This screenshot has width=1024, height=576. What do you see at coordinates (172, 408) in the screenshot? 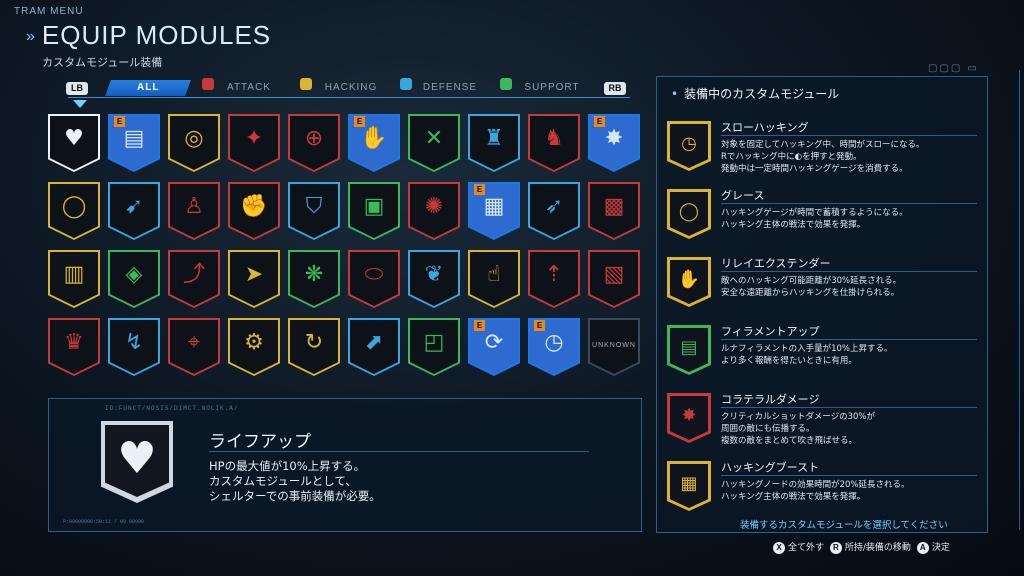
I see `detail-id-text: ID:FUNCT/NOSIS/DIMCT.NOLIK.A/` at bounding box center [172, 408].